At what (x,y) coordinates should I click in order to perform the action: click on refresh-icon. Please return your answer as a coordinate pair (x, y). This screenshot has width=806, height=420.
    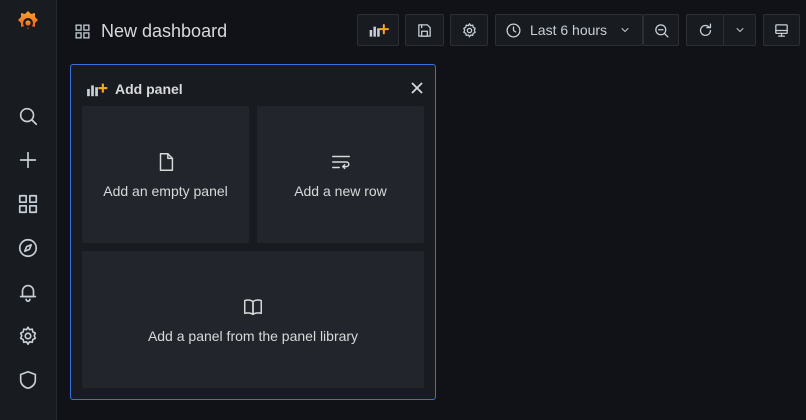
    Looking at the image, I should click on (705, 29).